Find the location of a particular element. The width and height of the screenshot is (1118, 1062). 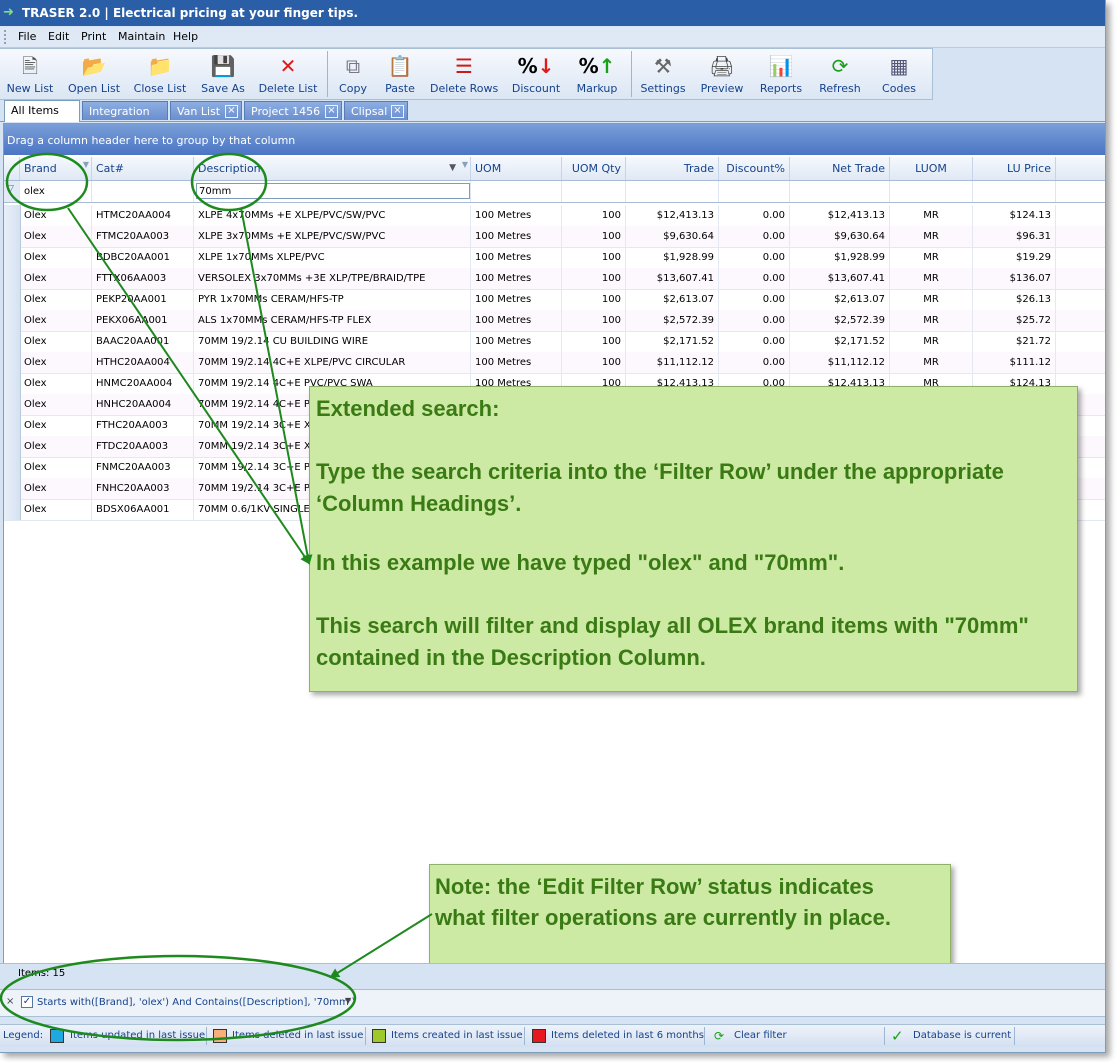

cell-trade: $2,572.39 is located at coordinates (672, 320).